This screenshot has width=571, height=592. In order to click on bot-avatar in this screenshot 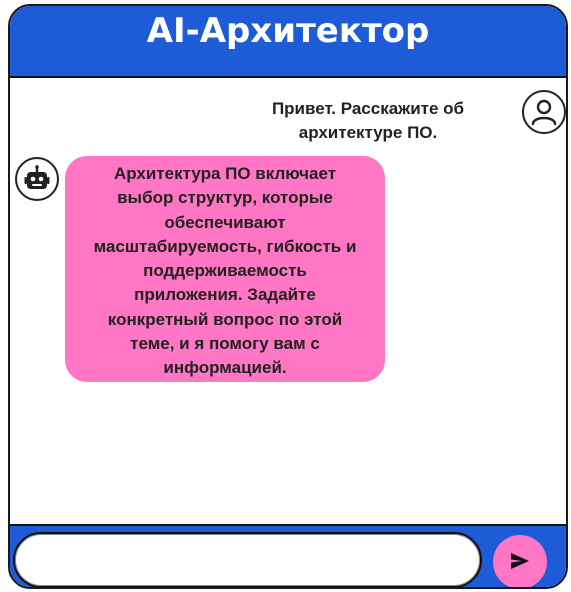, I will do `click(37, 179)`.